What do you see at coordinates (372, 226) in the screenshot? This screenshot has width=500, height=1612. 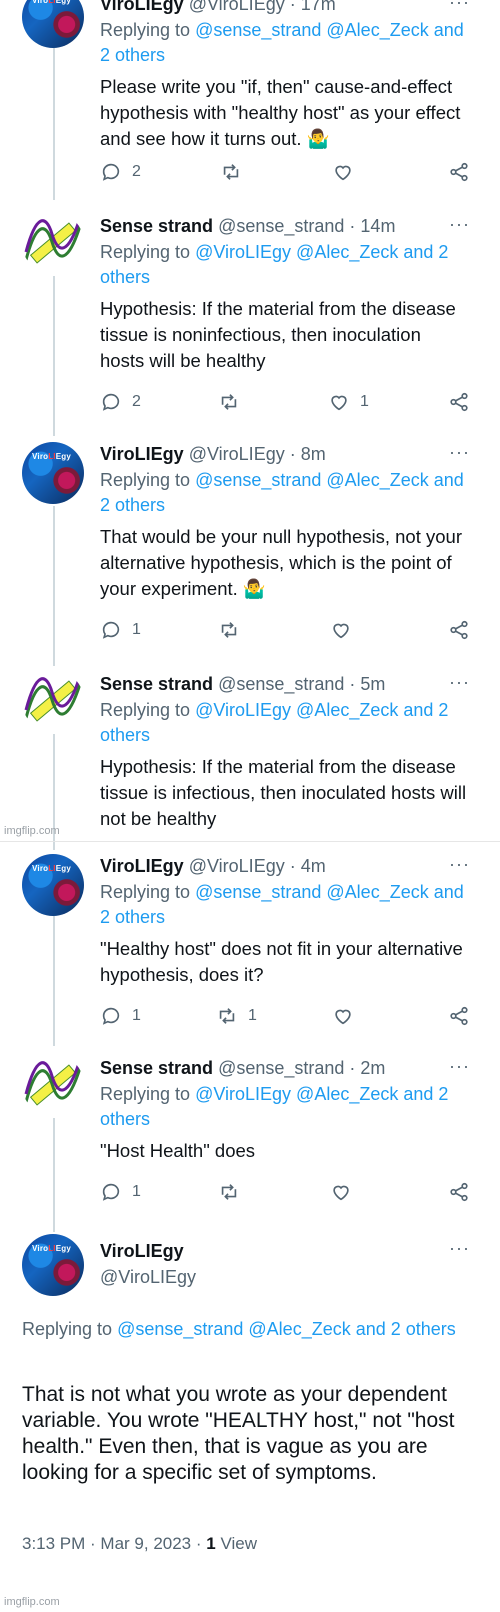 I see `tweet-time: · 14m` at bounding box center [372, 226].